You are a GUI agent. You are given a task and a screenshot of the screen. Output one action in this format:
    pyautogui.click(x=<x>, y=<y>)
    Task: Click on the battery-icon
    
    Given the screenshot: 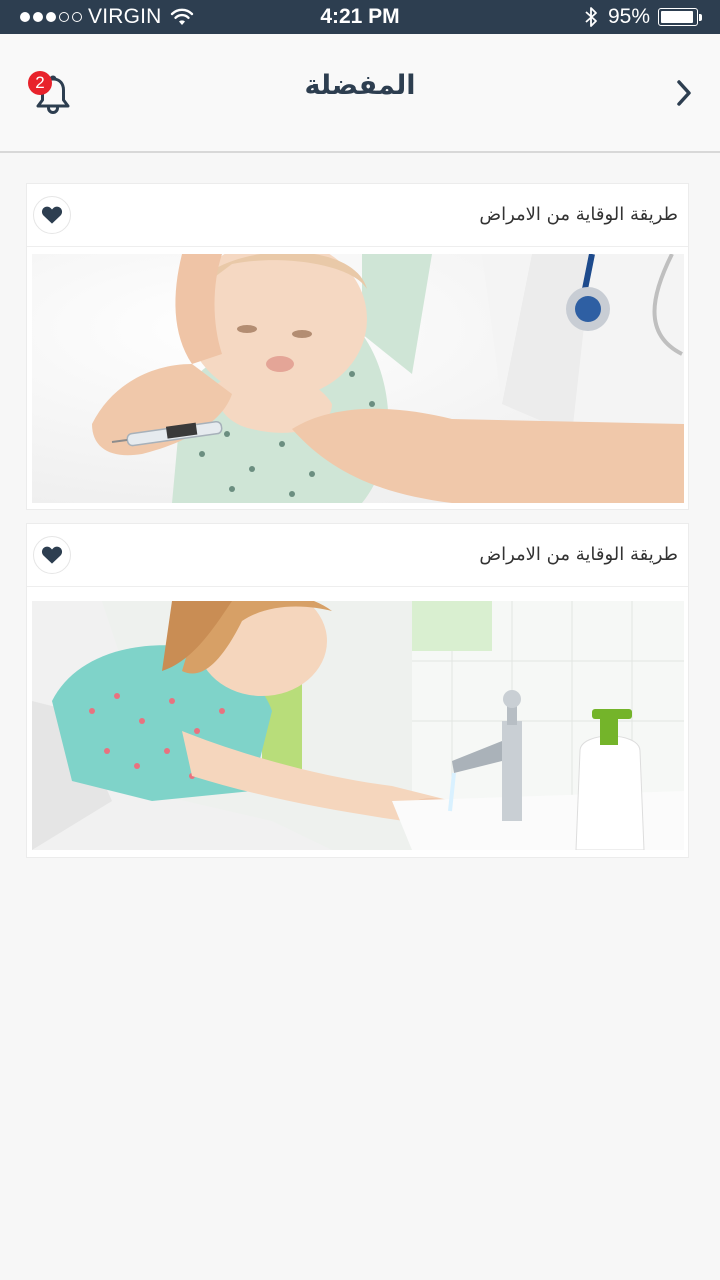 What is the action you would take?
    pyautogui.click(x=678, y=17)
    